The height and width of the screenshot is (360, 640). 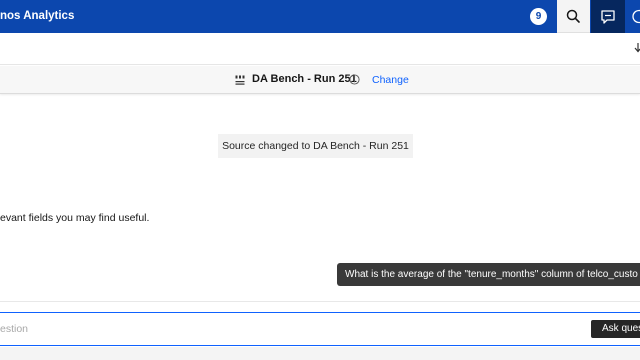 What do you see at coordinates (320, 16) in the screenshot?
I see `top-navigation-bar: nos Analytics 9` at bounding box center [320, 16].